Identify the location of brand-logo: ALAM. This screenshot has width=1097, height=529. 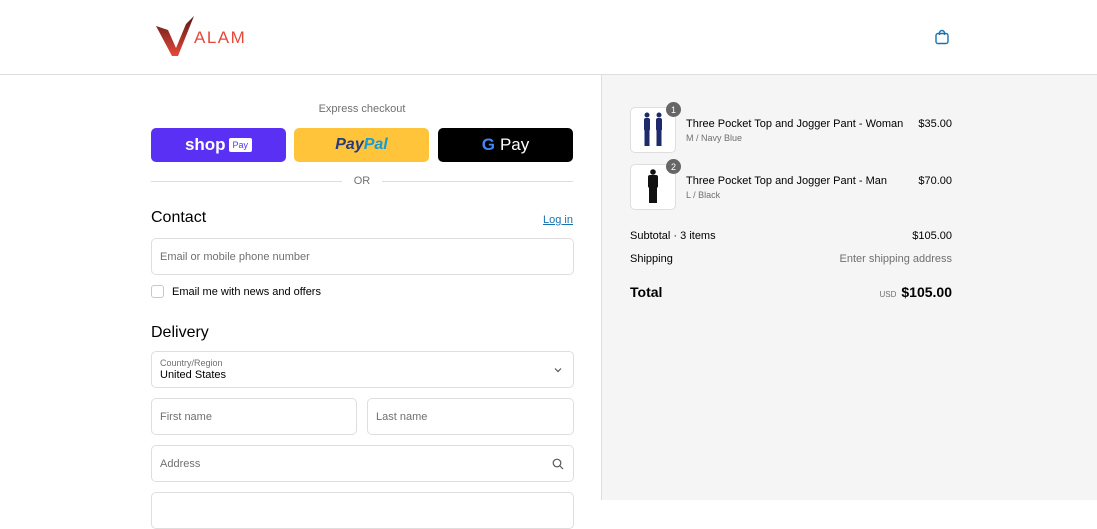
(201, 37).